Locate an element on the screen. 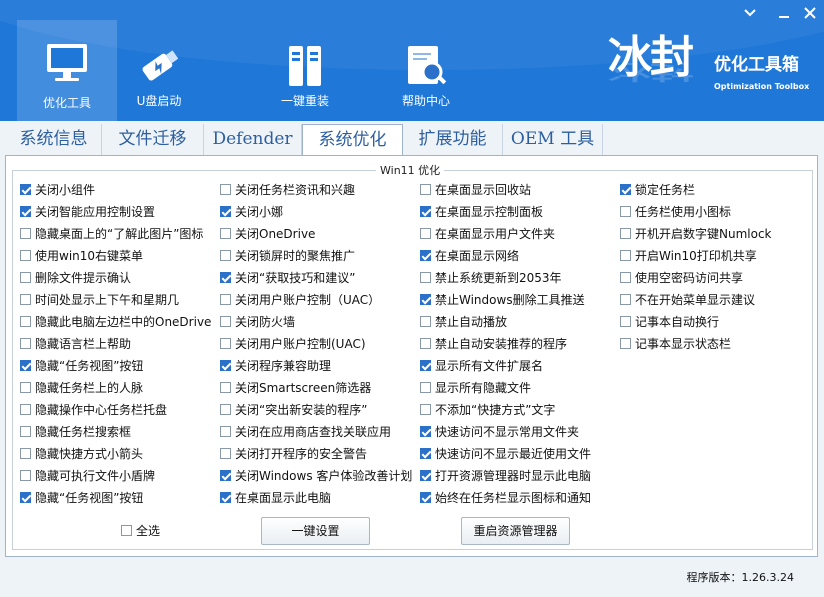 The image size is (824, 597). minimize-button is located at coordinates (750, 14).